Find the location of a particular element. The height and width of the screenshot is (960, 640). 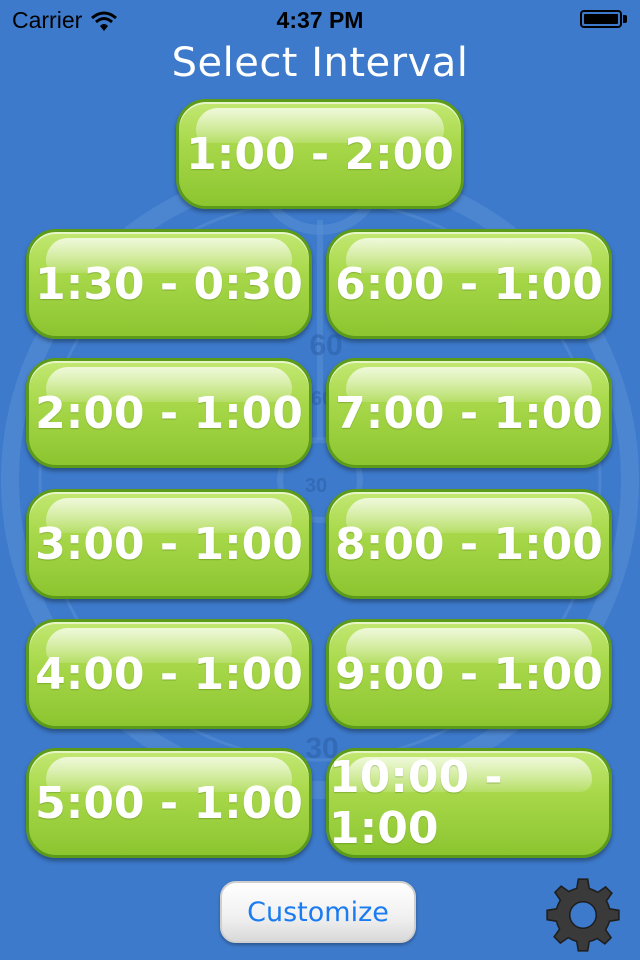

customize-button: Customize is located at coordinates (318, 912).